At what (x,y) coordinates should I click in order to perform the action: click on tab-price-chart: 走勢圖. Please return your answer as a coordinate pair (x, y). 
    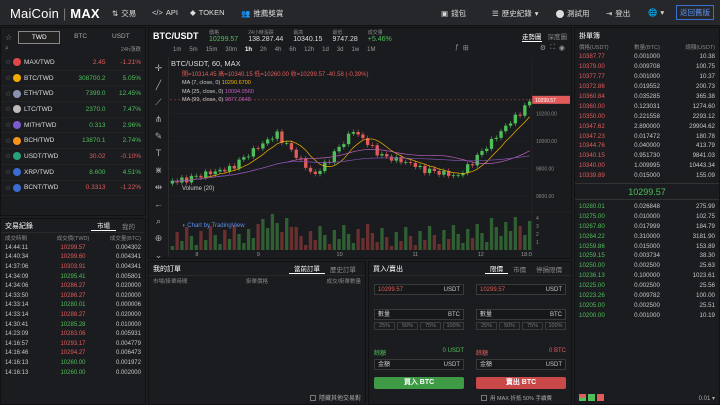
    Looking at the image, I should click on (532, 36).